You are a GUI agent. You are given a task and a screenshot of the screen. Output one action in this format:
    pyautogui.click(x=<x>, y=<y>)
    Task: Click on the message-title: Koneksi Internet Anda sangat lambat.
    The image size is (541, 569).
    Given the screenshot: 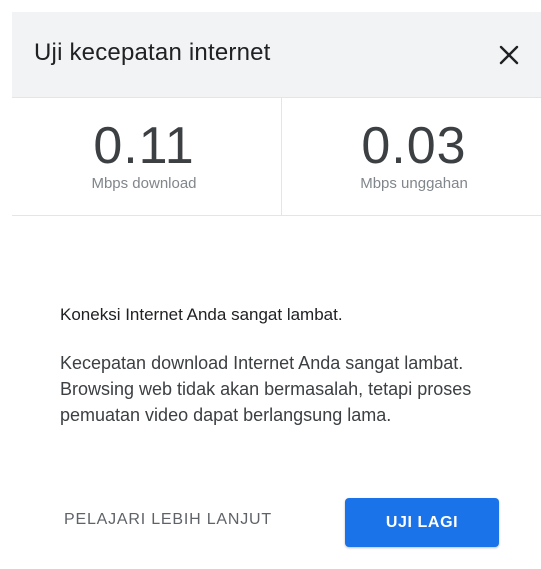 What is the action you would take?
    pyautogui.click(x=201, y=314)
    